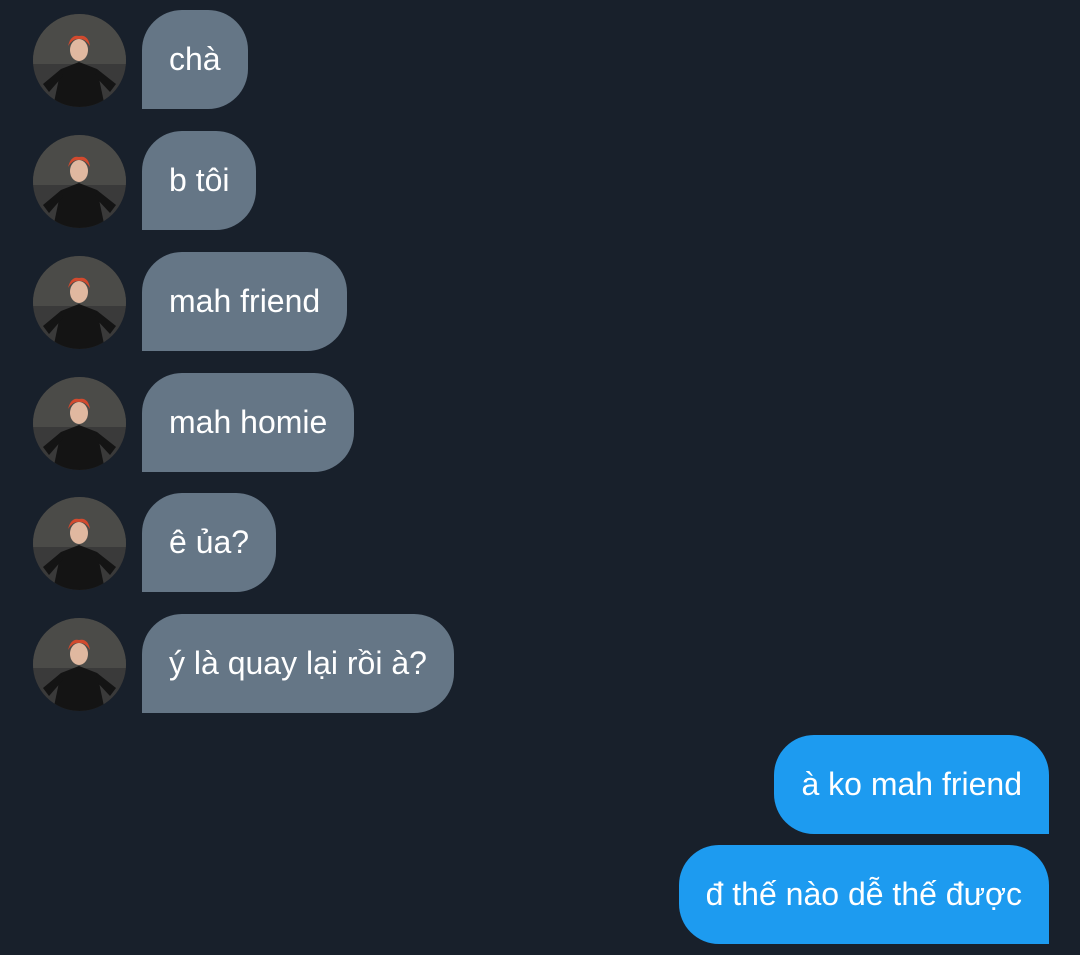 The height and width of the screenshot is (955, 1080). I want to click on received-message-row: b tôi, so click(540, 175).